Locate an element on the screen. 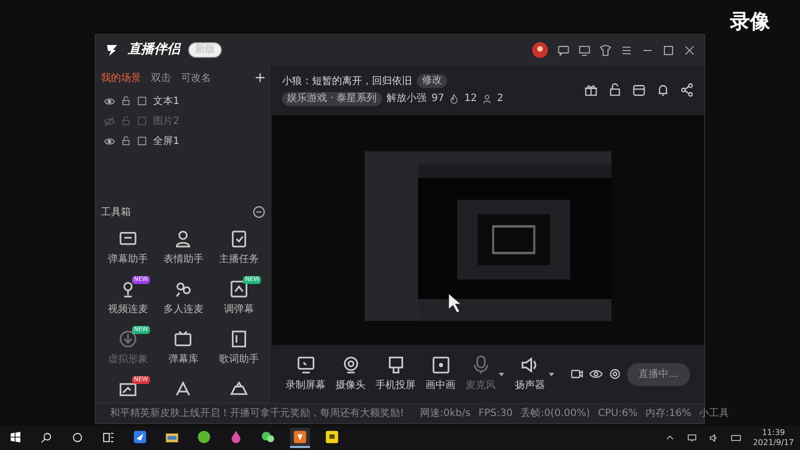 Image resolution: width=800 pixels, height=450 pixels. source-button: 手机投屏 is located at coordinates (396, 374).